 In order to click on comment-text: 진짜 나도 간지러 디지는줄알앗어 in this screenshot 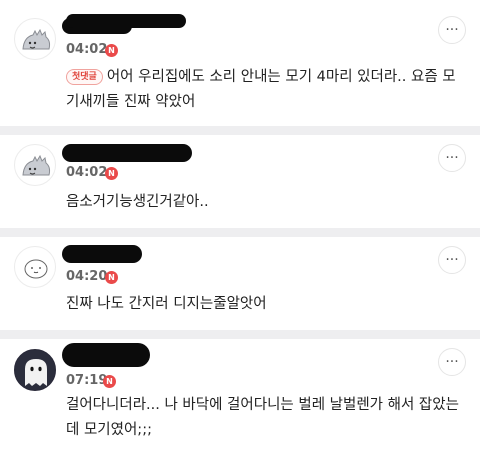, I will do `click(166, 304)`.